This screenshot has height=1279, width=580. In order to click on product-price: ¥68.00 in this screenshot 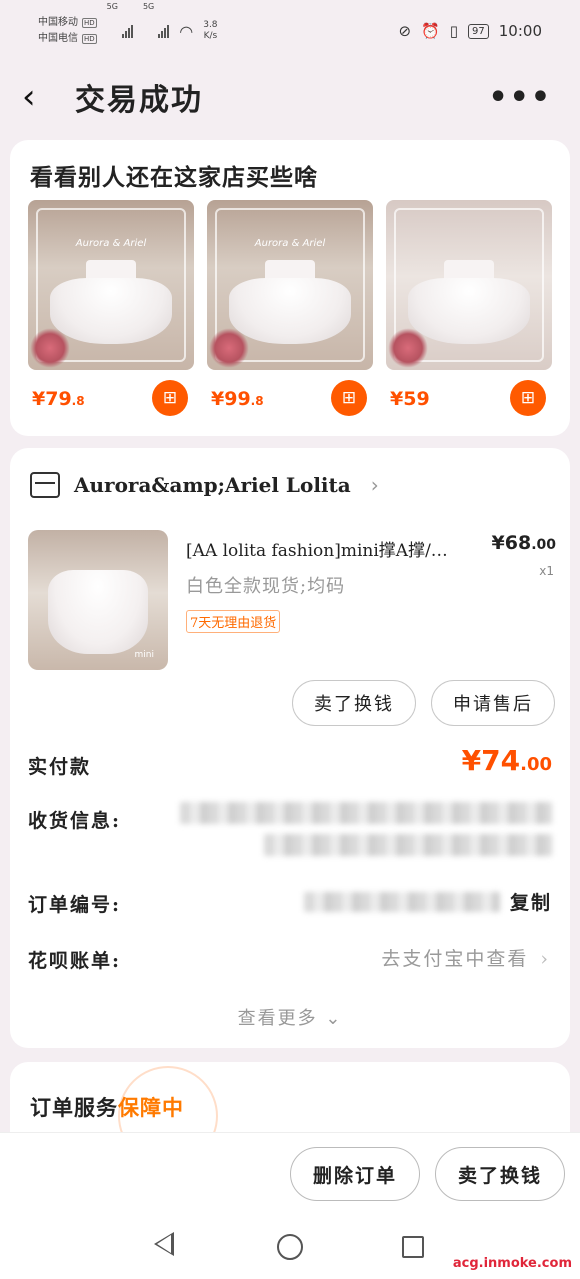, I will do `click(524, 543)`.